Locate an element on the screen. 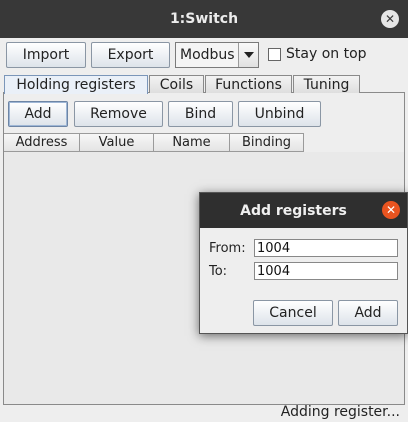 The height and width of the screenshot is (422, 408). to-input is located at coordinates (326, 271).